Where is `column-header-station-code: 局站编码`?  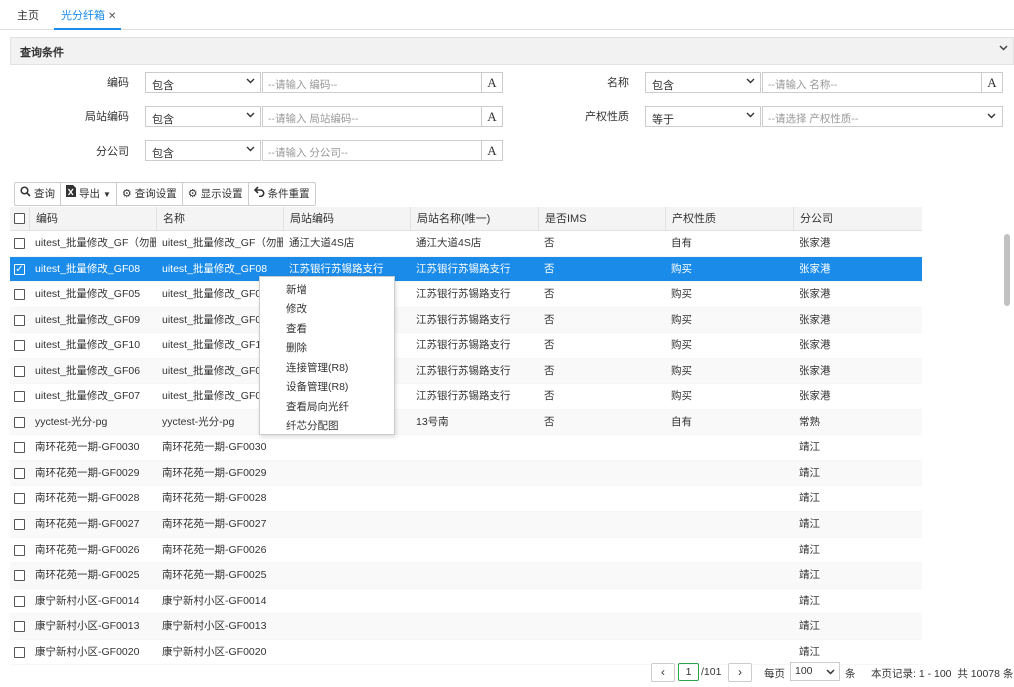
column-header-station-code: 局站编码 is located at coordinates (346, 219).